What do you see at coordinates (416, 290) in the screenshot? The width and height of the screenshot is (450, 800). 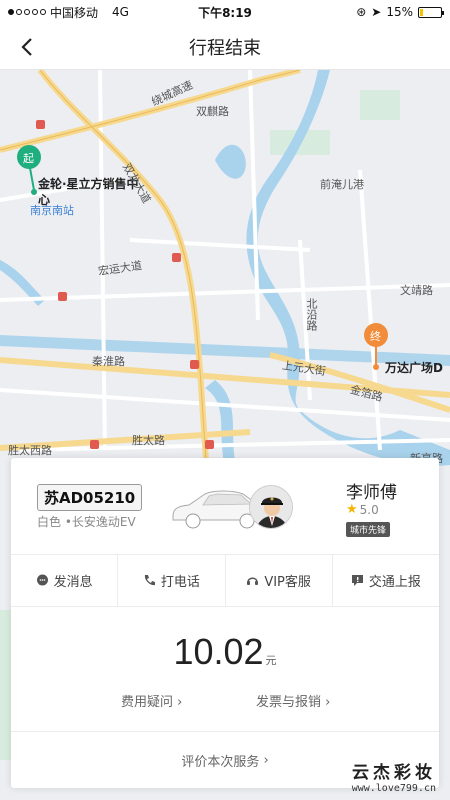 I see `map-road-label: 文靖路` at bounding box center [416, 290].